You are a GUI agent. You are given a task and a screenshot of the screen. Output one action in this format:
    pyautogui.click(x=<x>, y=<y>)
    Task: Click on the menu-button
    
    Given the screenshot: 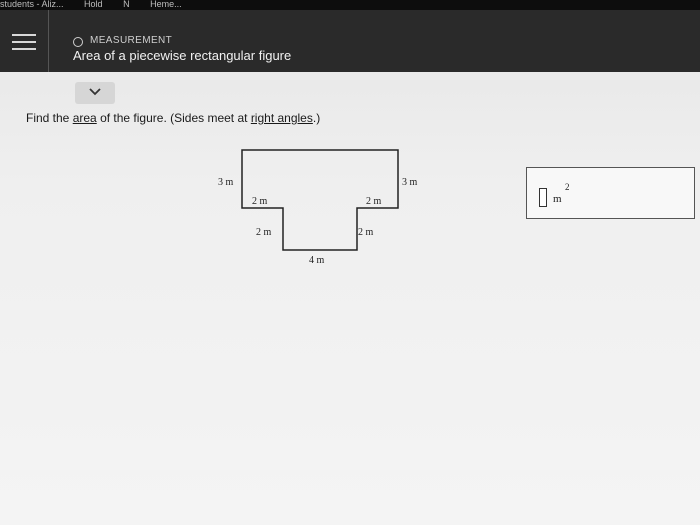 What is the action you would take?
    pyautogui.click(x=24, y=41)
    